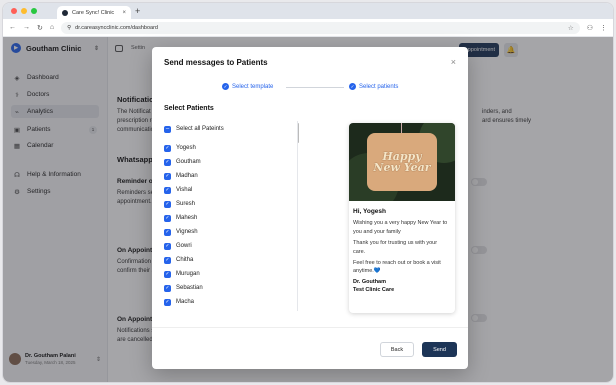 The width and height of the screenshot is (616, 385). Describe the element at coordinates (26, 27) in the screenshot. I see `forward-arrow-icon: →` at that location.